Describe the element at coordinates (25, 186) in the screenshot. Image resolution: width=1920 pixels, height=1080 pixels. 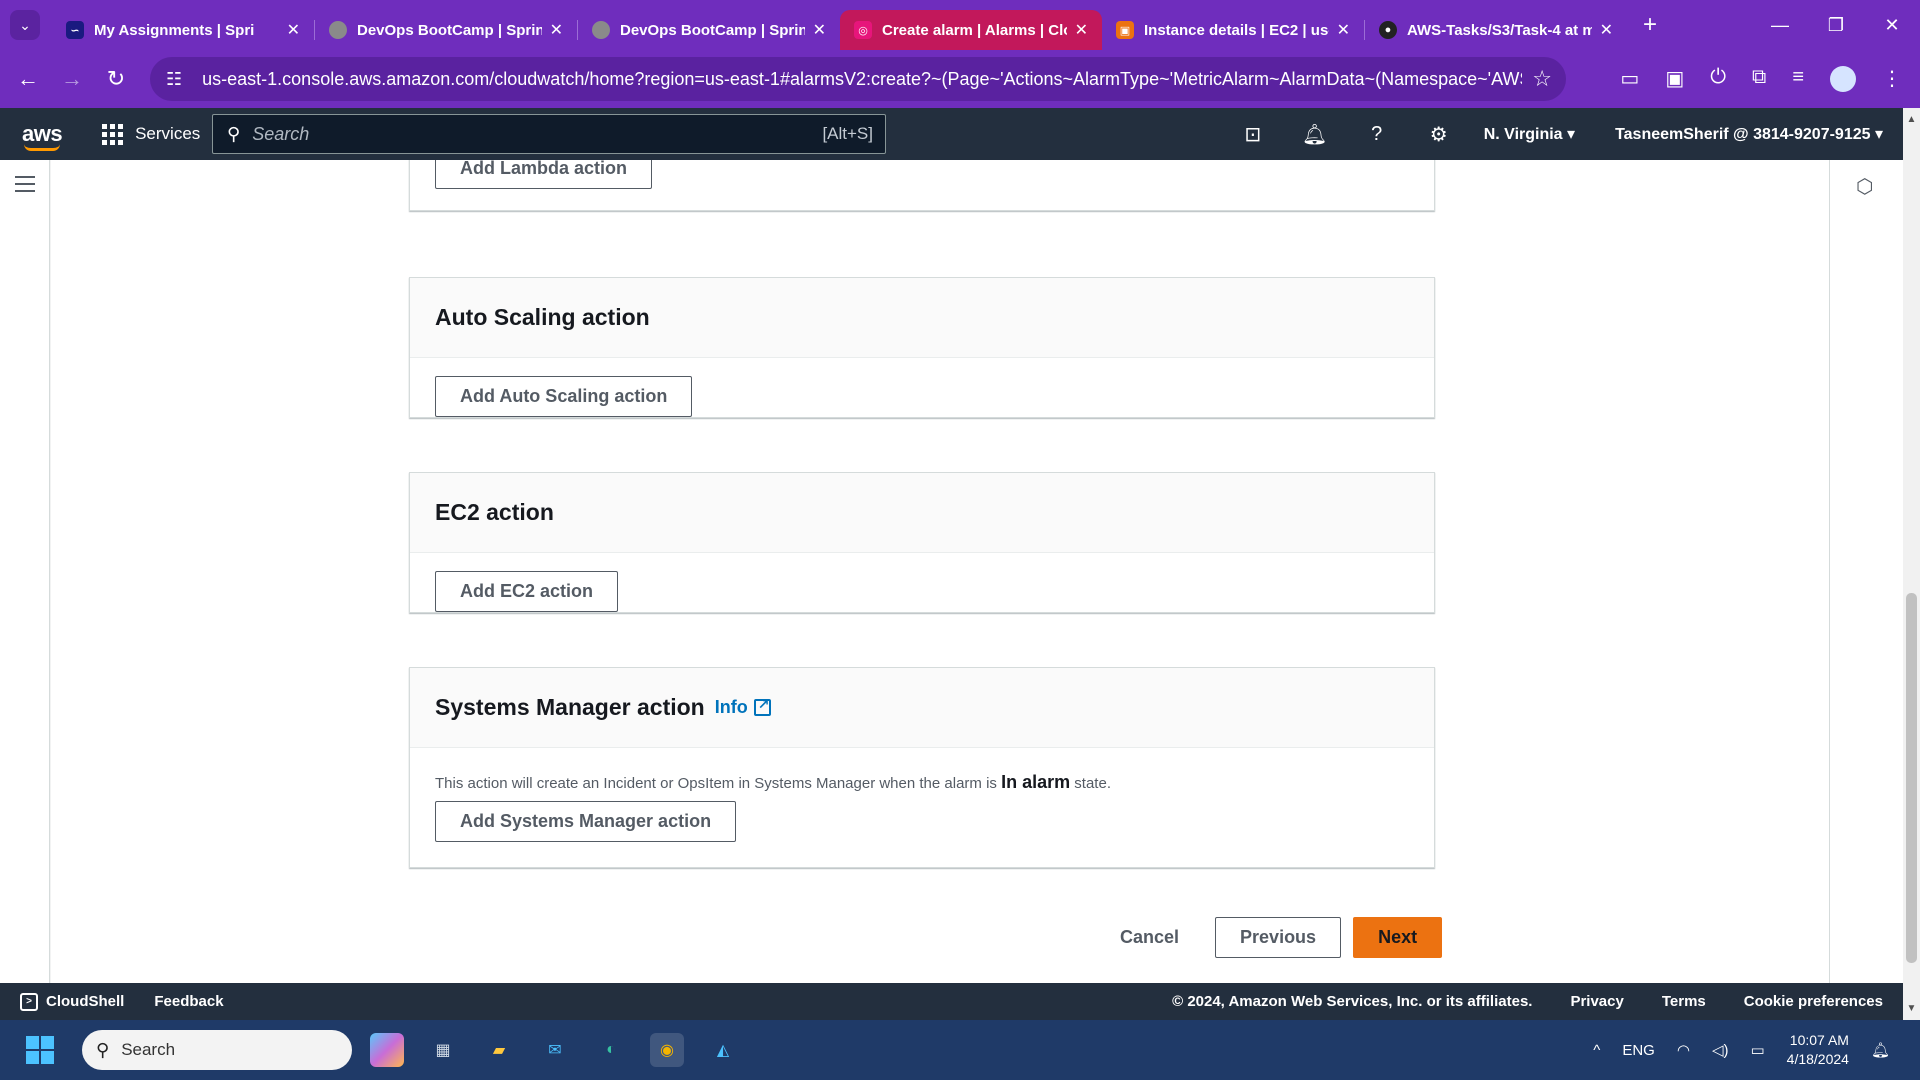
I see `hamburger-menu-icon` at that location.